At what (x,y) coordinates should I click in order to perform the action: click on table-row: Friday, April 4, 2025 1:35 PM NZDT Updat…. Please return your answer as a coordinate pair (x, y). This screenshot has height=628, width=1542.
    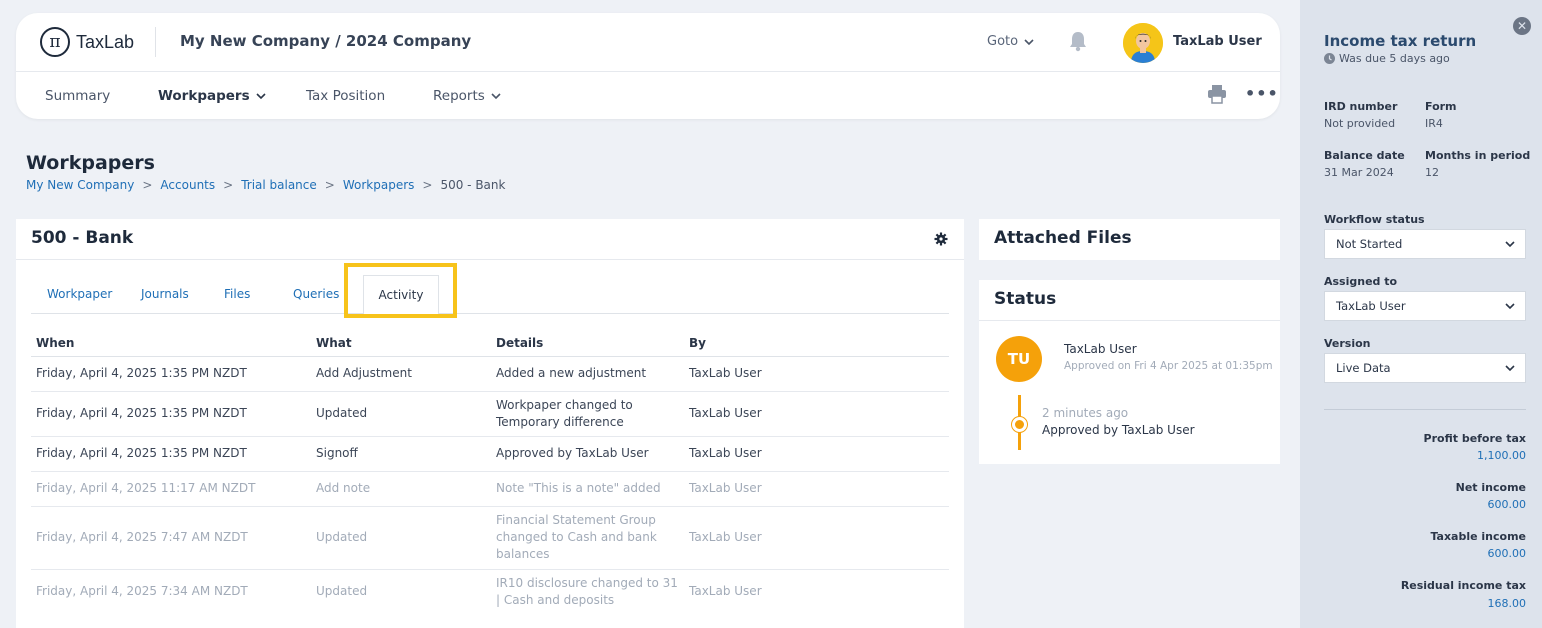
    Looking at the image, I should click on (490, 414).